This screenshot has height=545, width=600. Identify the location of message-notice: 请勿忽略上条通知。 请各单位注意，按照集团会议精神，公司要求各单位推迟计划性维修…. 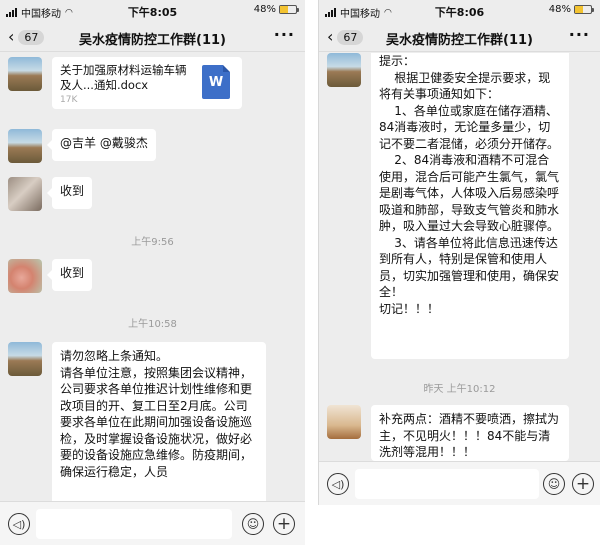
(153, 421).